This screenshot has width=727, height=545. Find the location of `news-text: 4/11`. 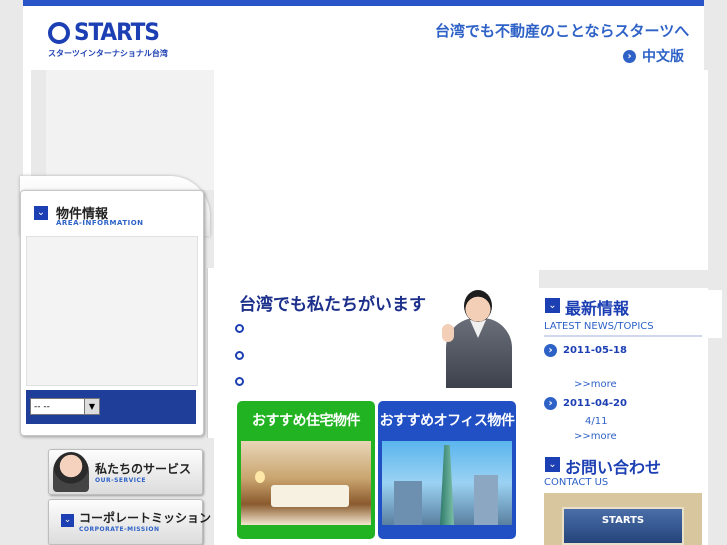

news-text: 4/11 is located at coordinates (596, 421).